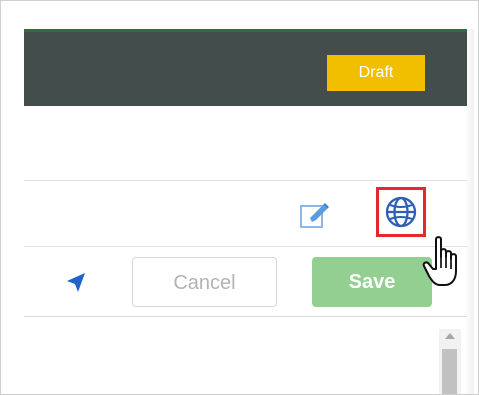 The height and width of the screenshot is (395, 479). I want to click on scrollbar-thumb, so click(449, 371).